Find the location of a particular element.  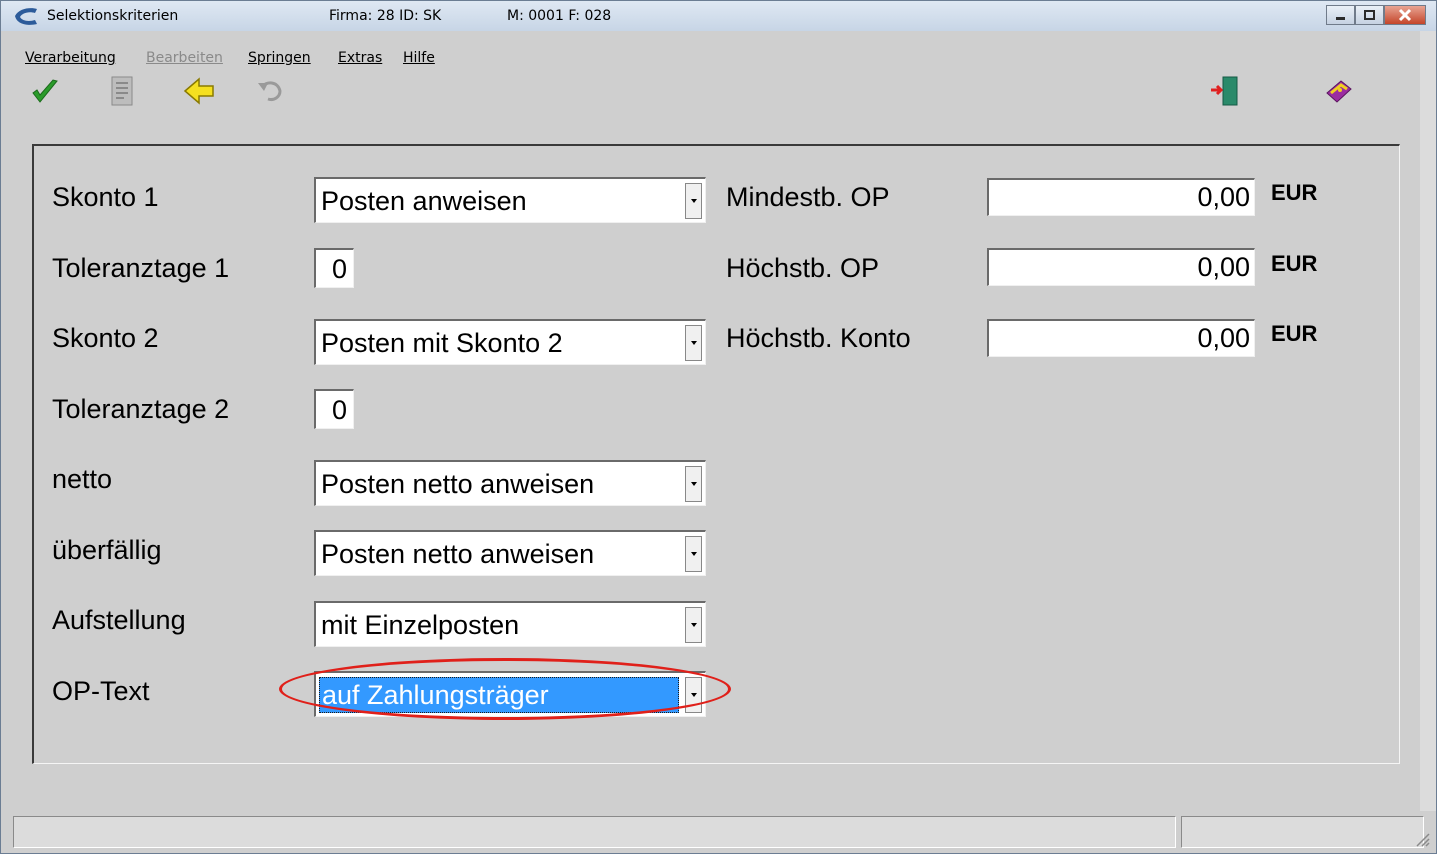

hoechst-konto-currency: EUR is located at coordinates (1294, 333).